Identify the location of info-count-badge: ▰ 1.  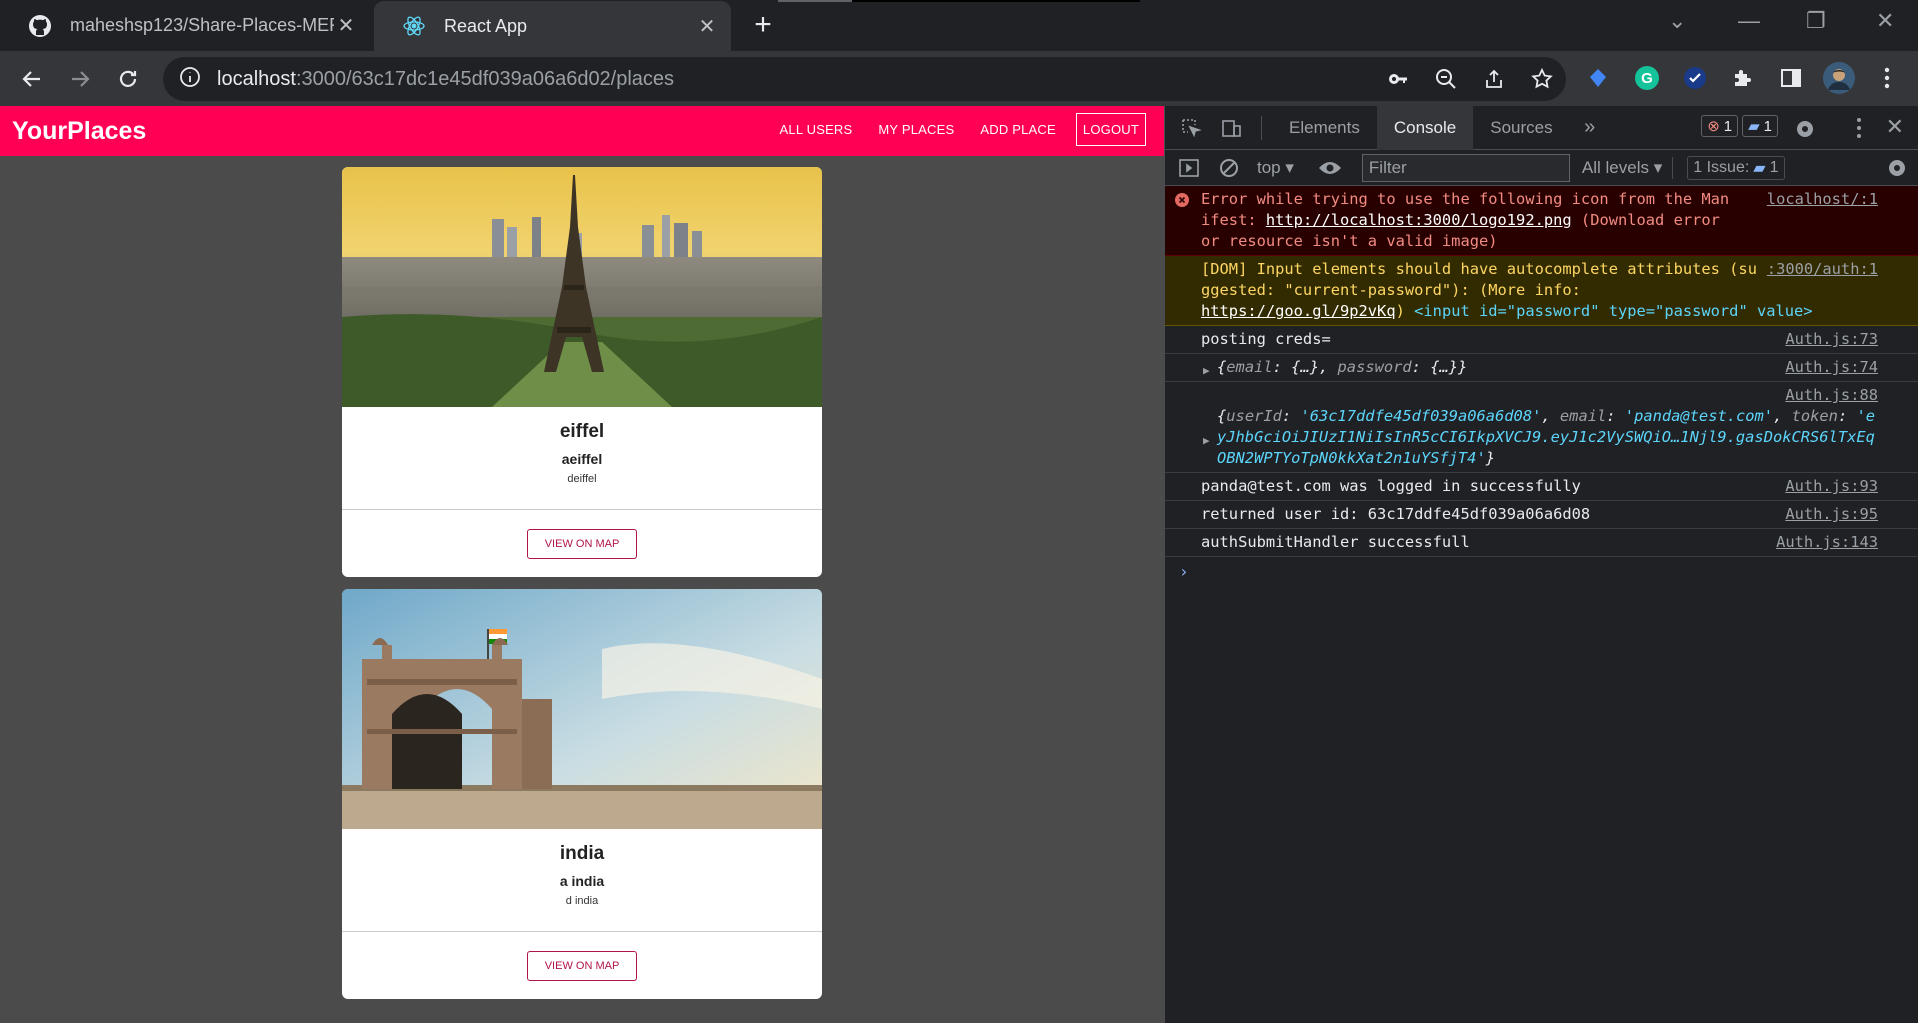
(1760, 126).